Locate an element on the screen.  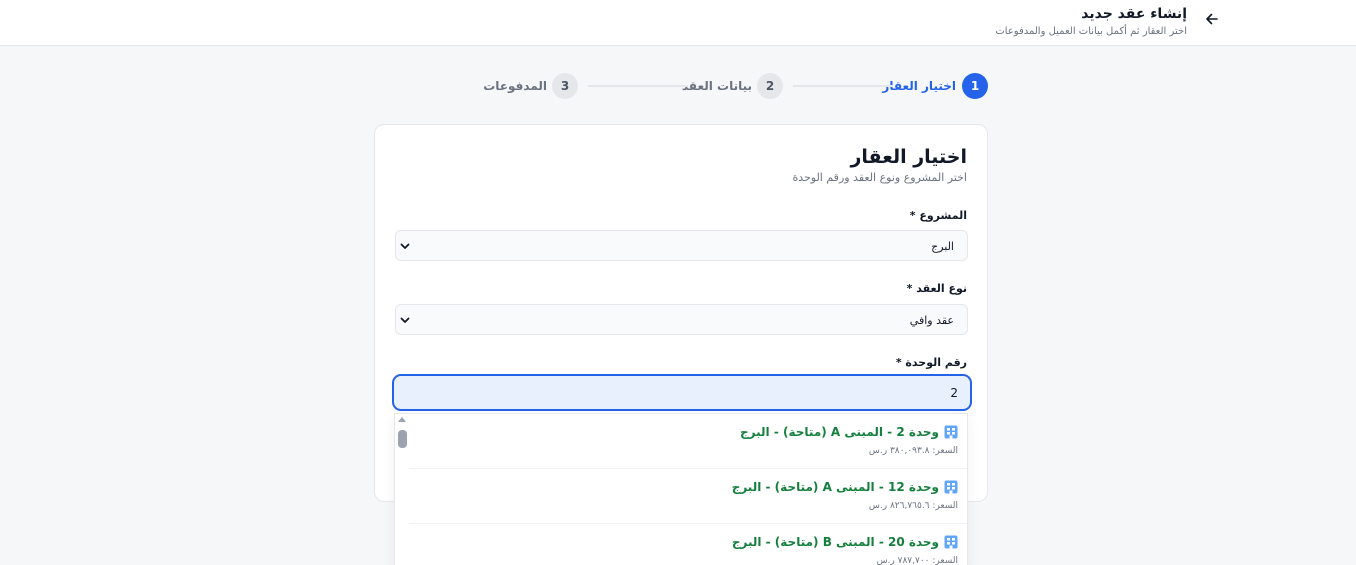
unit-number-input-wrapper is located at coordinates (682, 392).